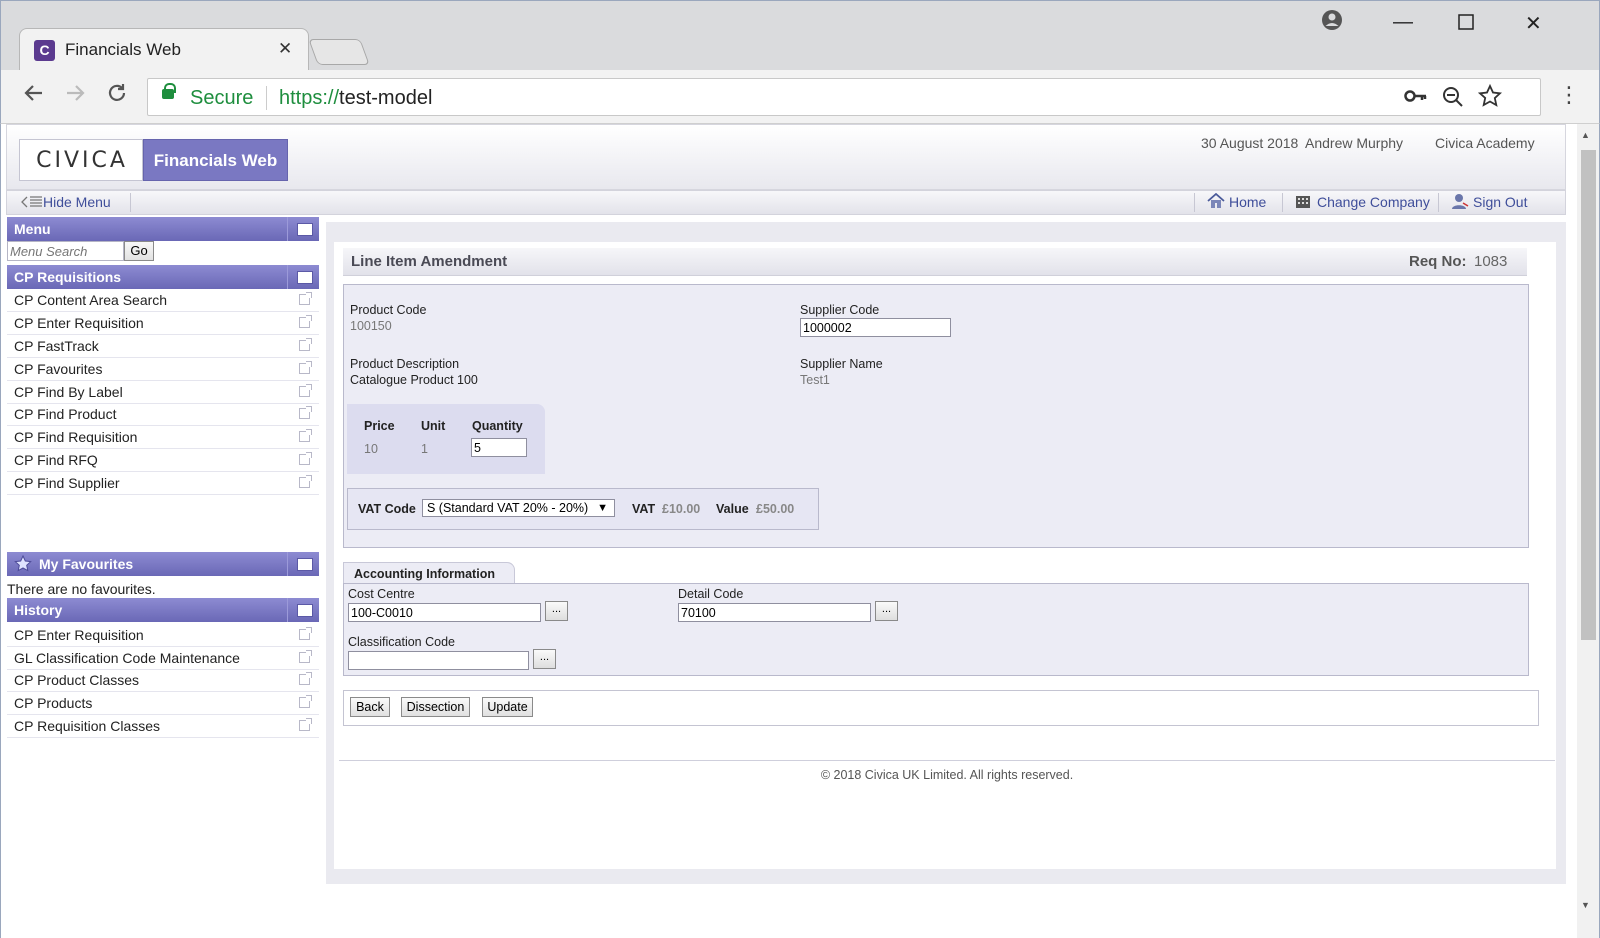  Describe the element at coordinates (1533, 23) in the screenshot. I see `close-window-icon: ✕` at that location.